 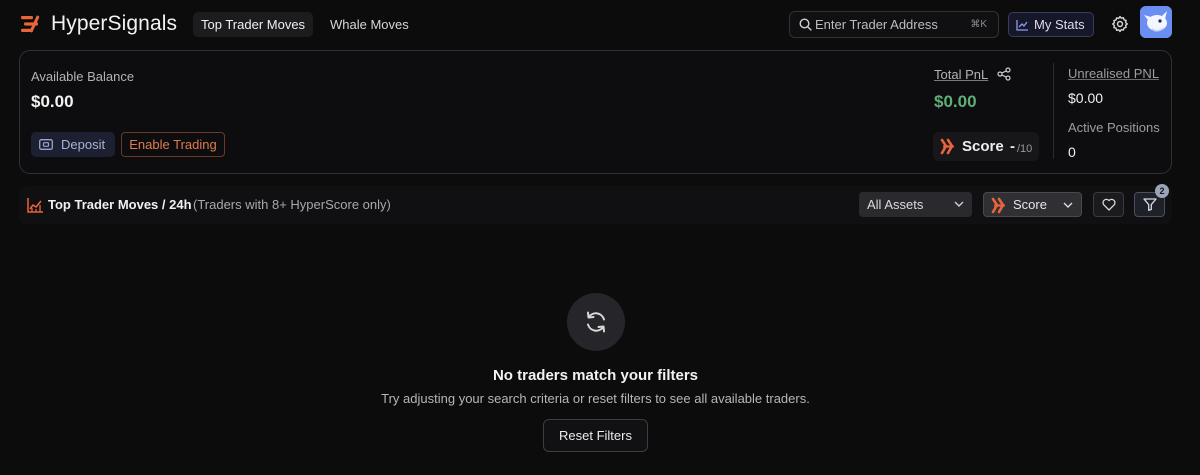 What do you see at coordinates (1072, 152) in the screenshot?
I see `active-positions-value: 0` at bounding box center [1072, 152].